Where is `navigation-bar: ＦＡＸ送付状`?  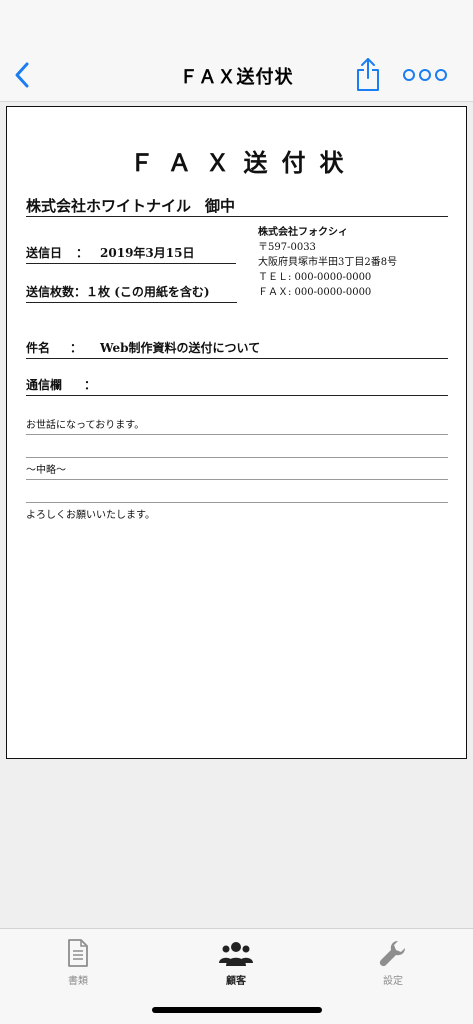 navigation-bar: ＦＡＸ送付状 is located at coordinates (236, 51).